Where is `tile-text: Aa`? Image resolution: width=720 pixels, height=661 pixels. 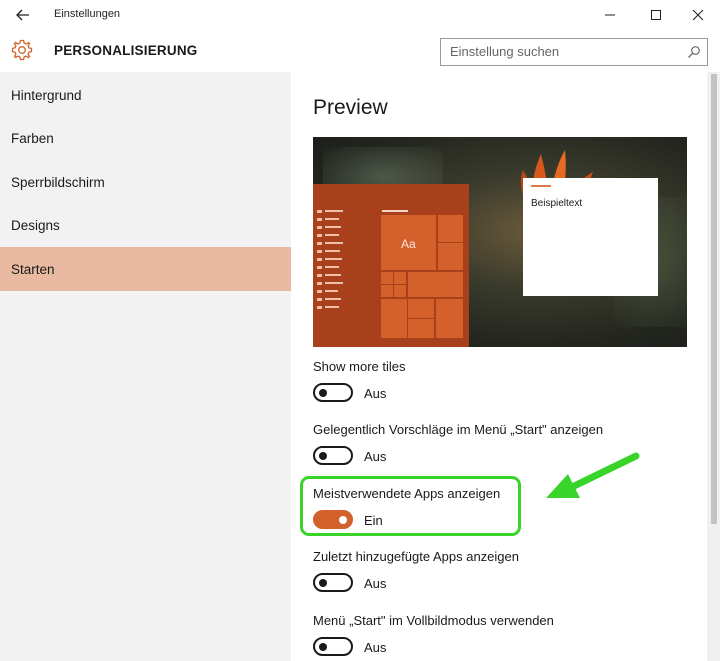
tile-text: Aa is located at coordinates (408, 244).